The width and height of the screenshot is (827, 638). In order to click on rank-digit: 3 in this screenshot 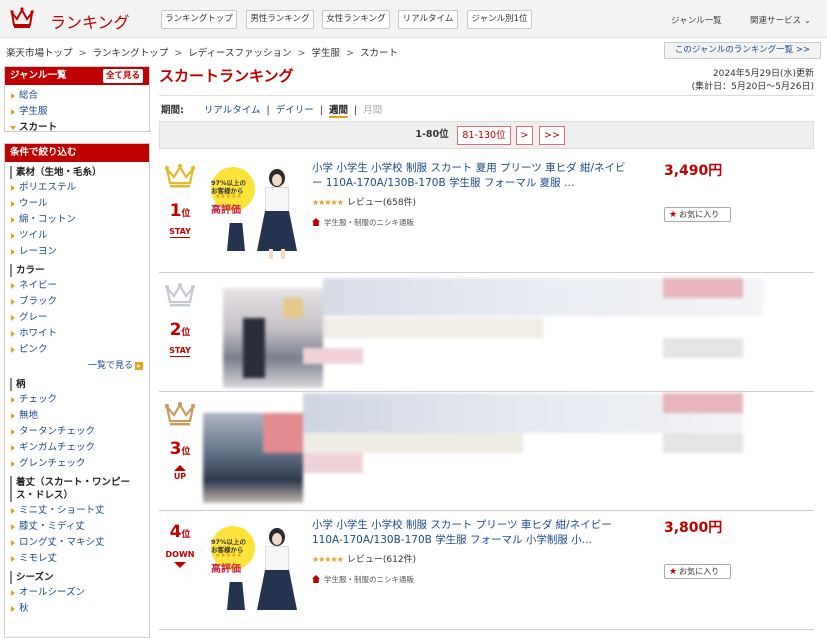, I will do `click(175, 449)`.